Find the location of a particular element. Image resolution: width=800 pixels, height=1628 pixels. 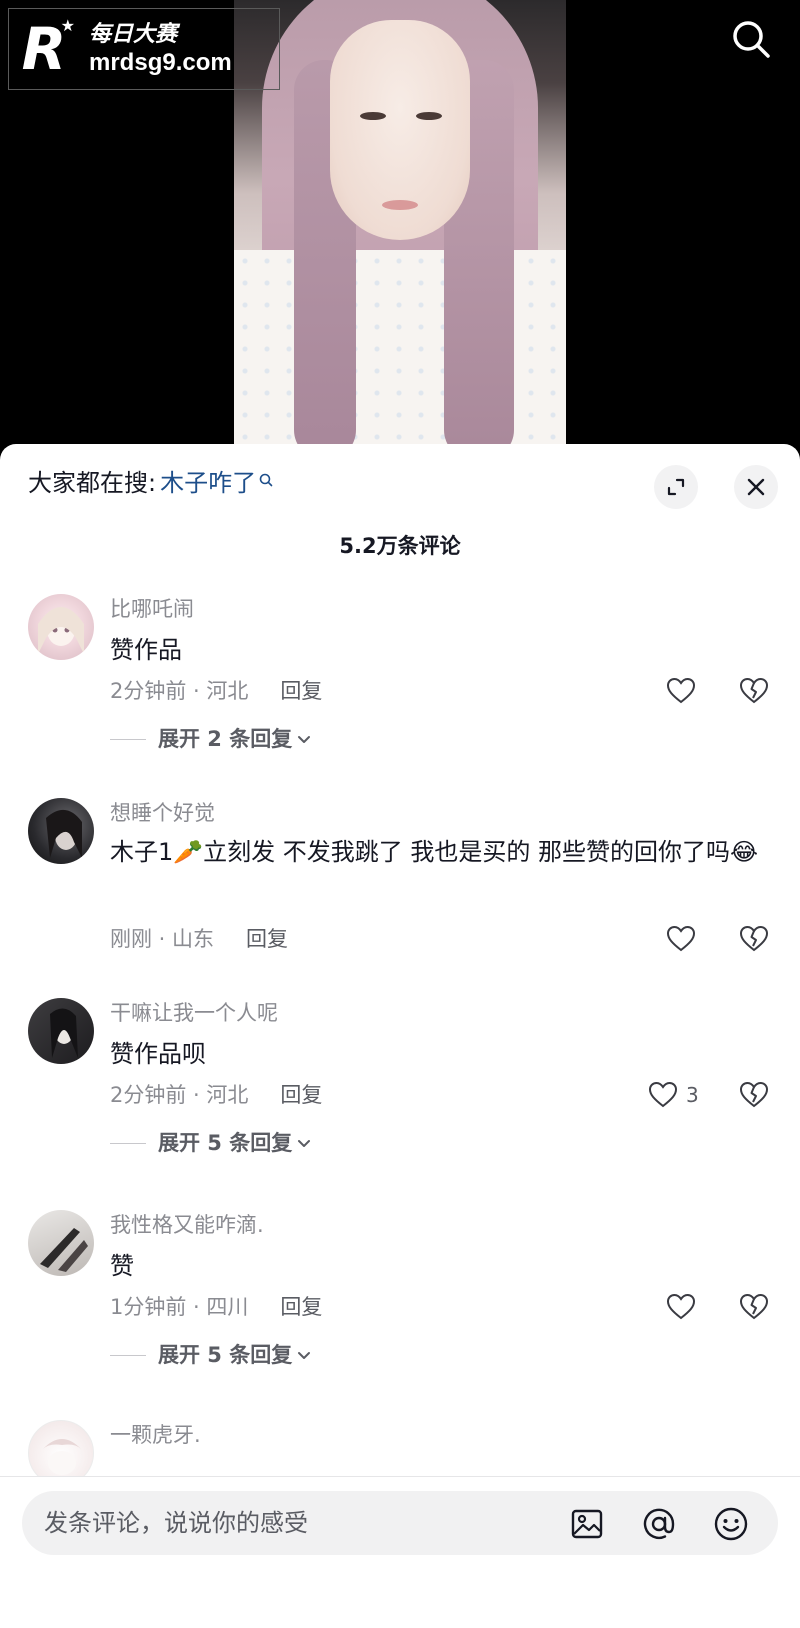

expand-replies-label: 展开 2 条回复 is located at coordinates (225, 739).